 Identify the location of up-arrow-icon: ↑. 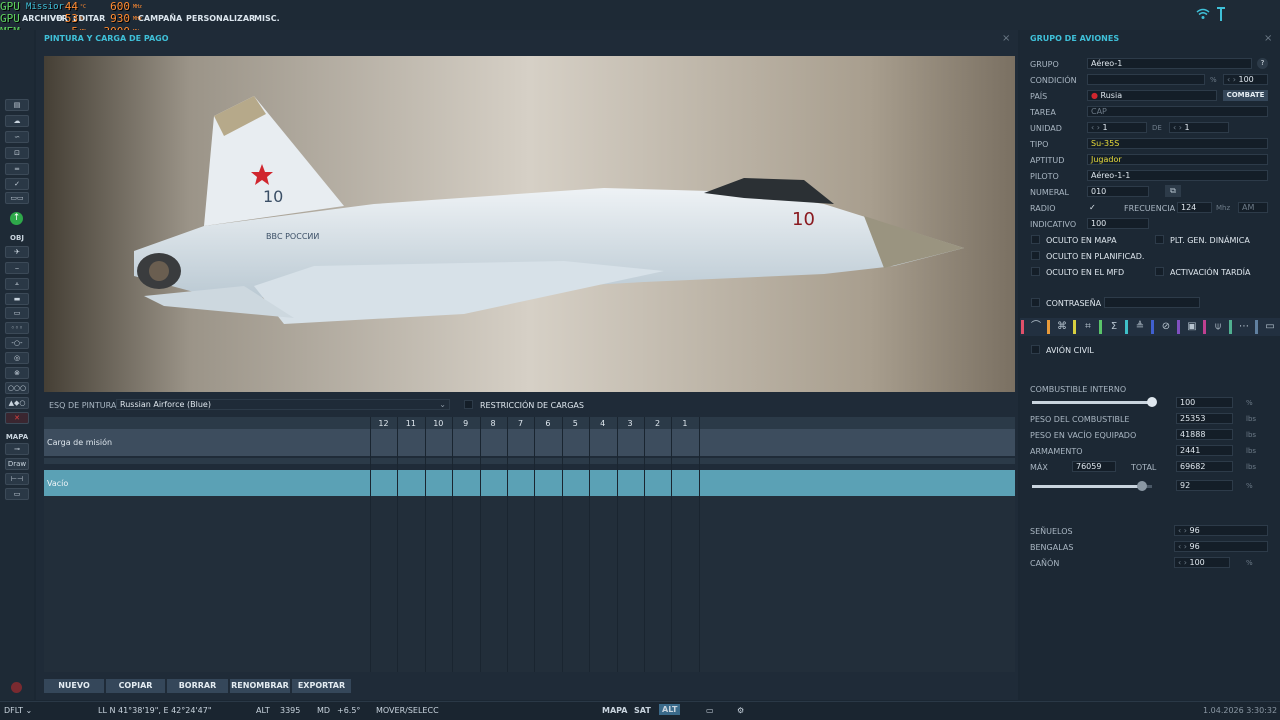
(16, 218).